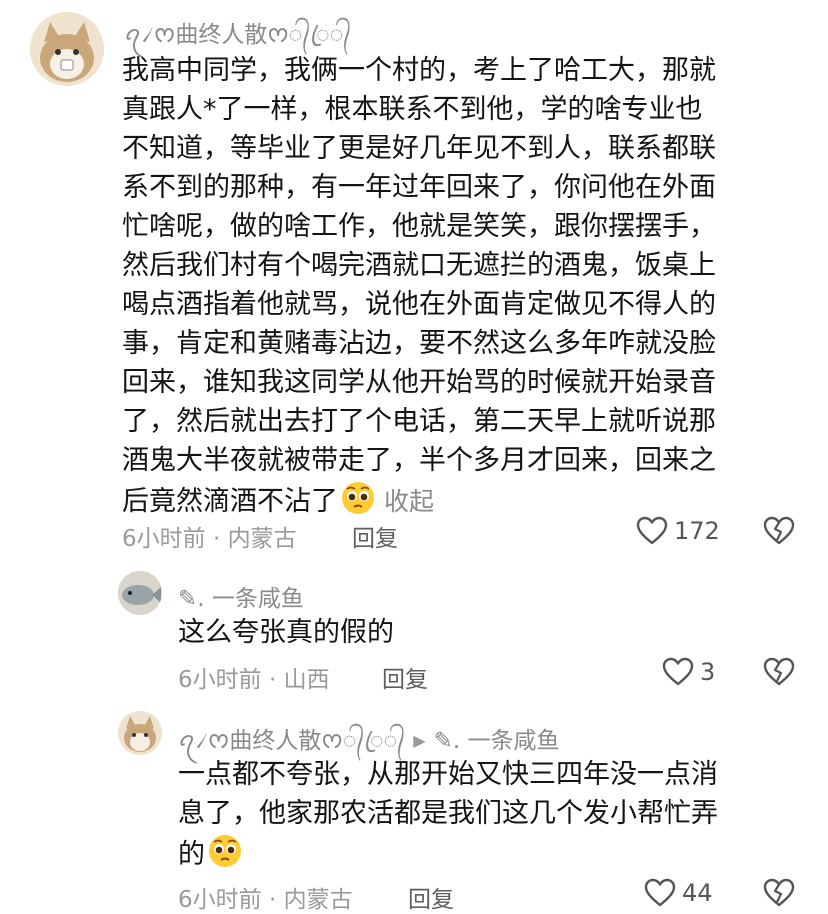 This screenshot has height=914, width=828. Describe the element at coordinates (419, 421) in the screenshot. I see `comment-line: 了，然后就出去打了个电话，第二天早上就听说那` at that location.